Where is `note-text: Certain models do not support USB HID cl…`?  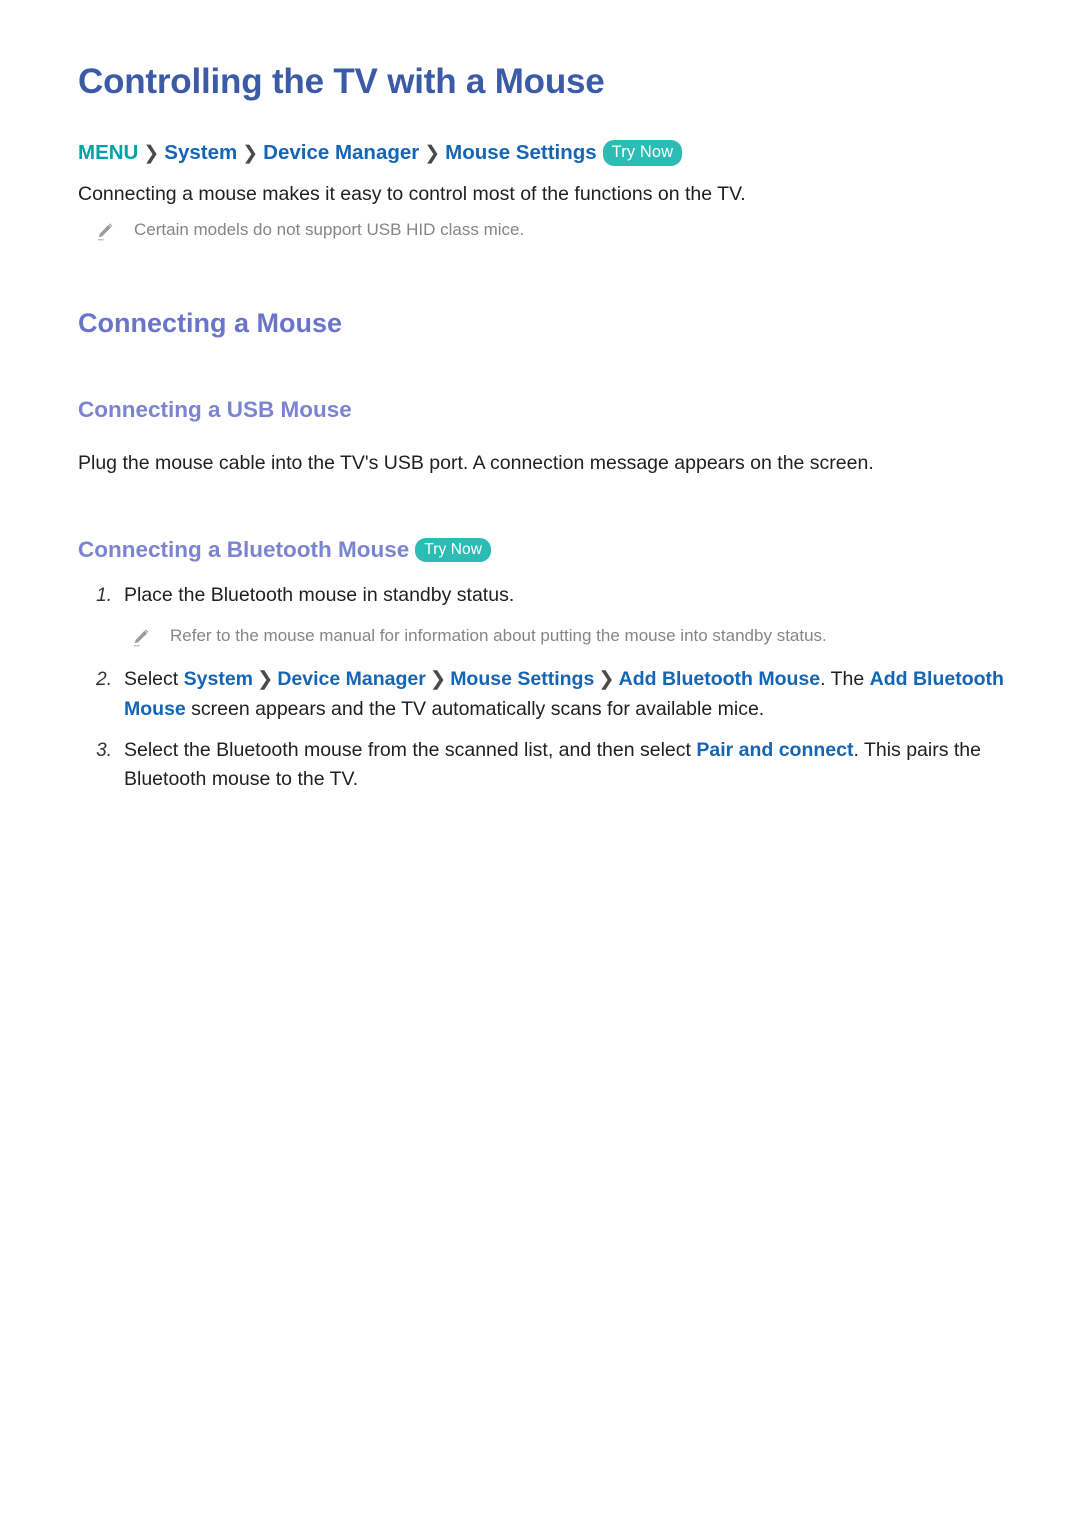 note-text: Certain models do not support USB HID cl… is located at coordinates (329, 230).